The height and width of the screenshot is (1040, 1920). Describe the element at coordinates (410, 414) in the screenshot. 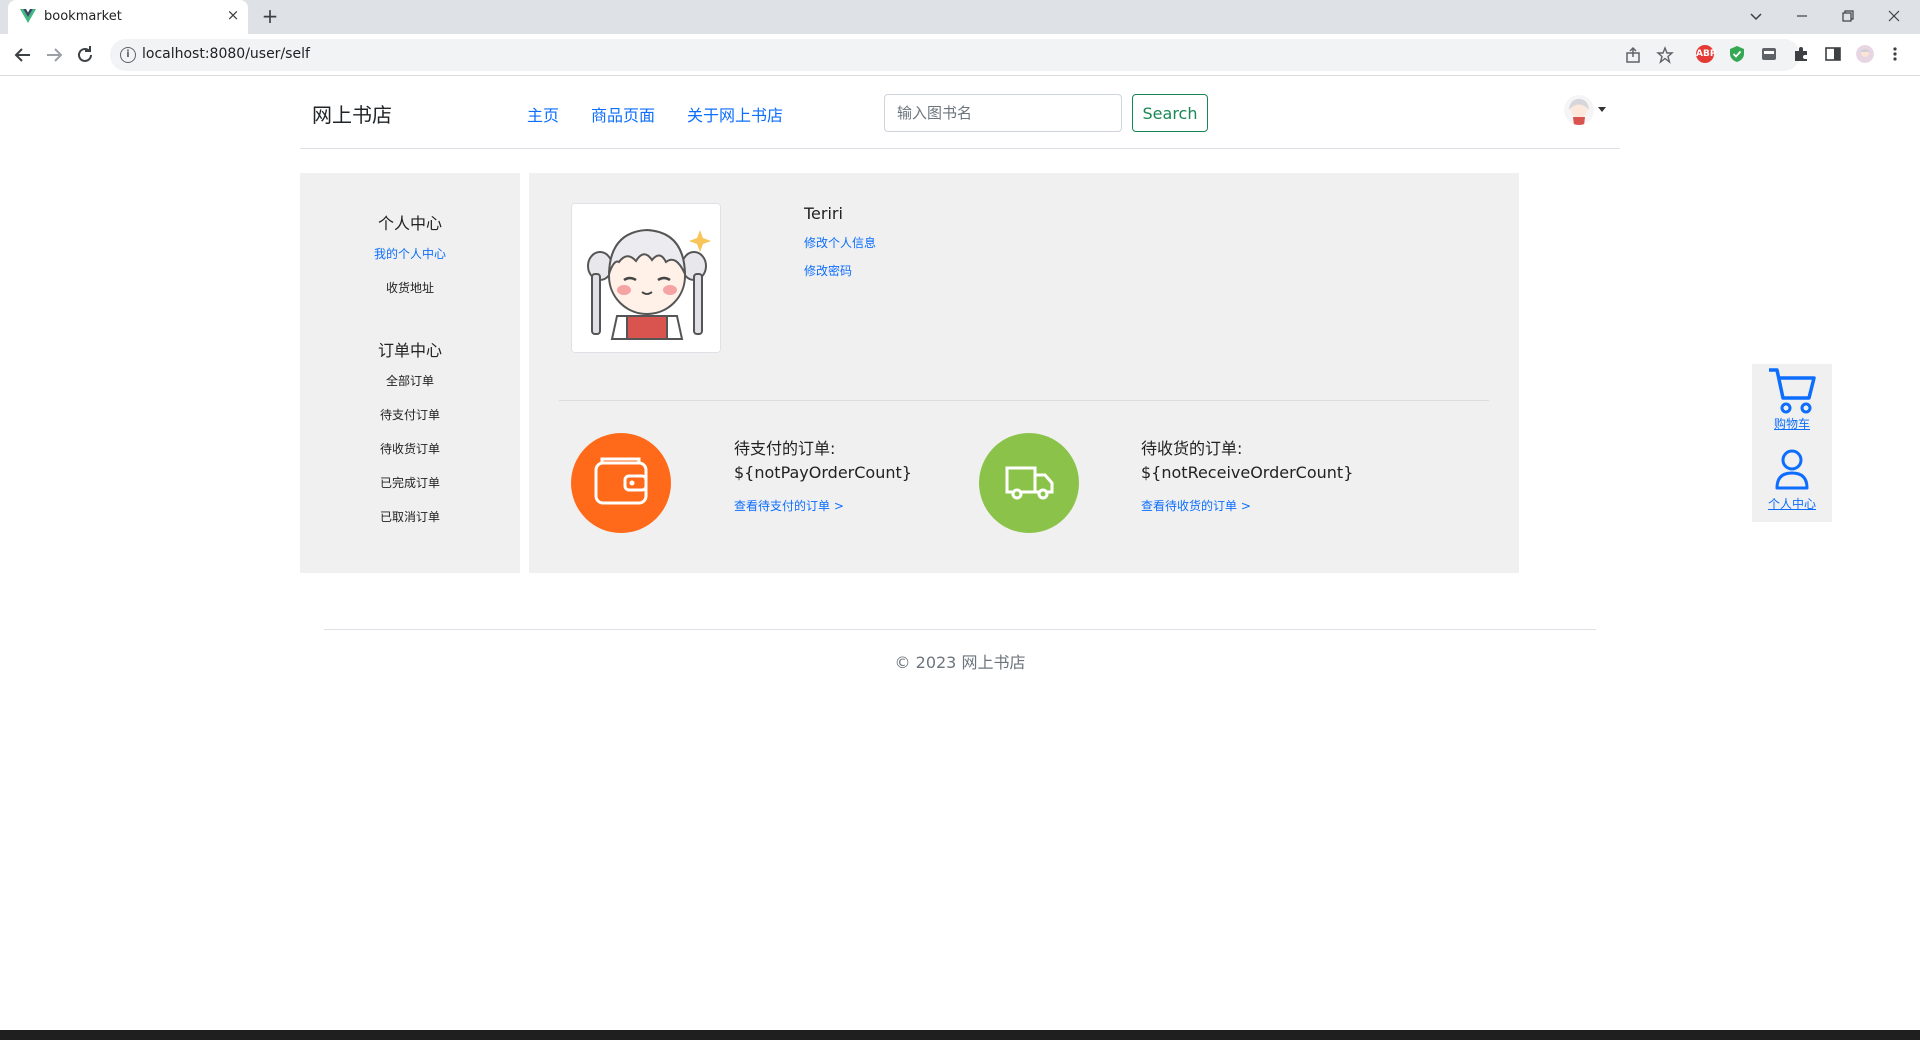

I see `sidebar-item-unpaid-orders: 待支付订单` at that location.